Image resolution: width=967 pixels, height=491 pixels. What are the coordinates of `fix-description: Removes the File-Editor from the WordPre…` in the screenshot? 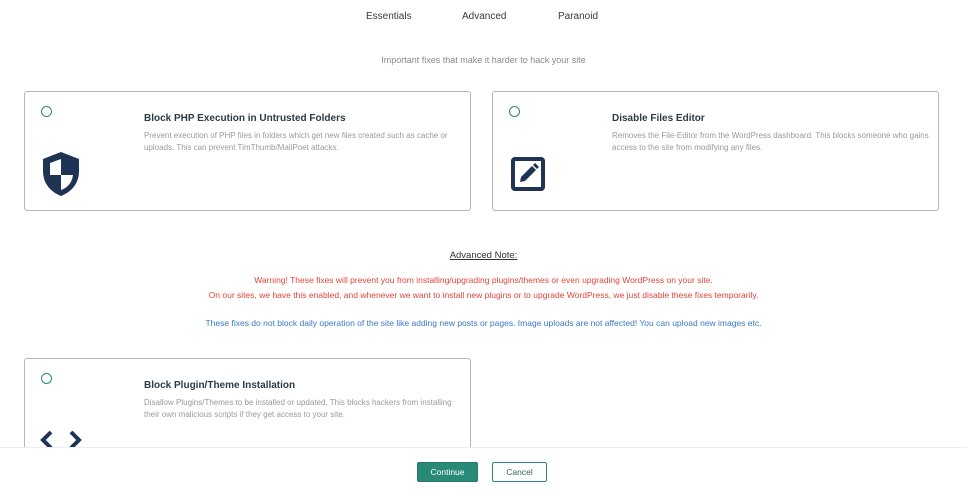 It's located at (770, 141).